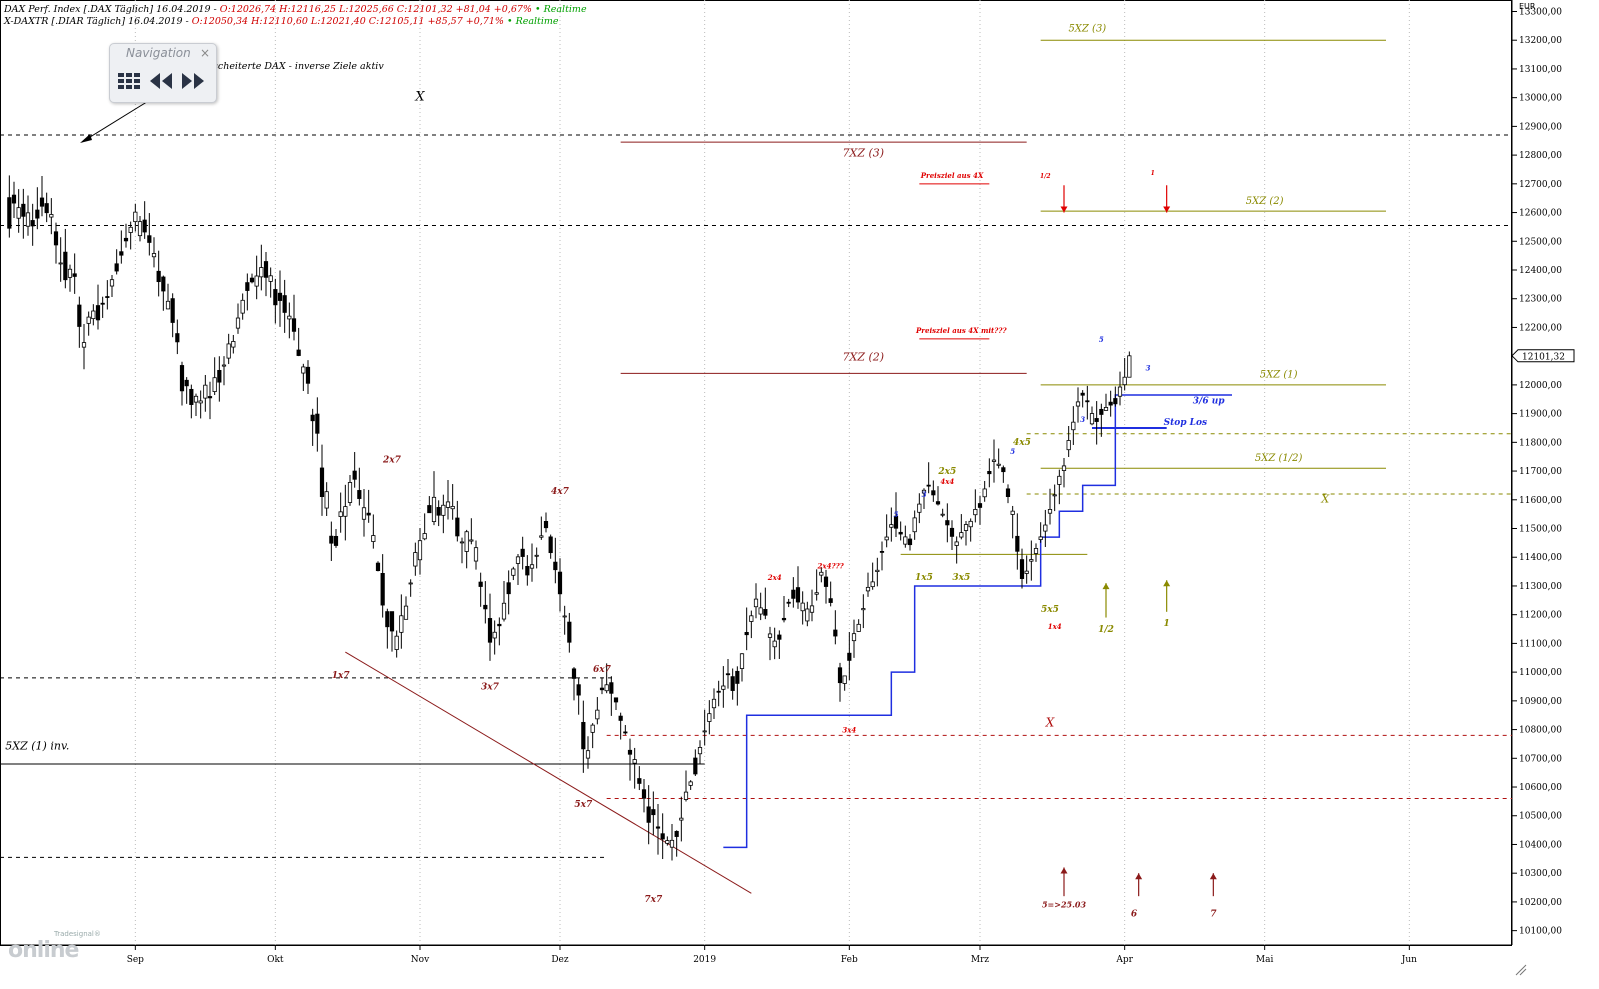  What do you see at coordinates (1540, 472) in the screenshot?
I see `price-tick-label: 11700,00` at bounding box center [1540, 472].